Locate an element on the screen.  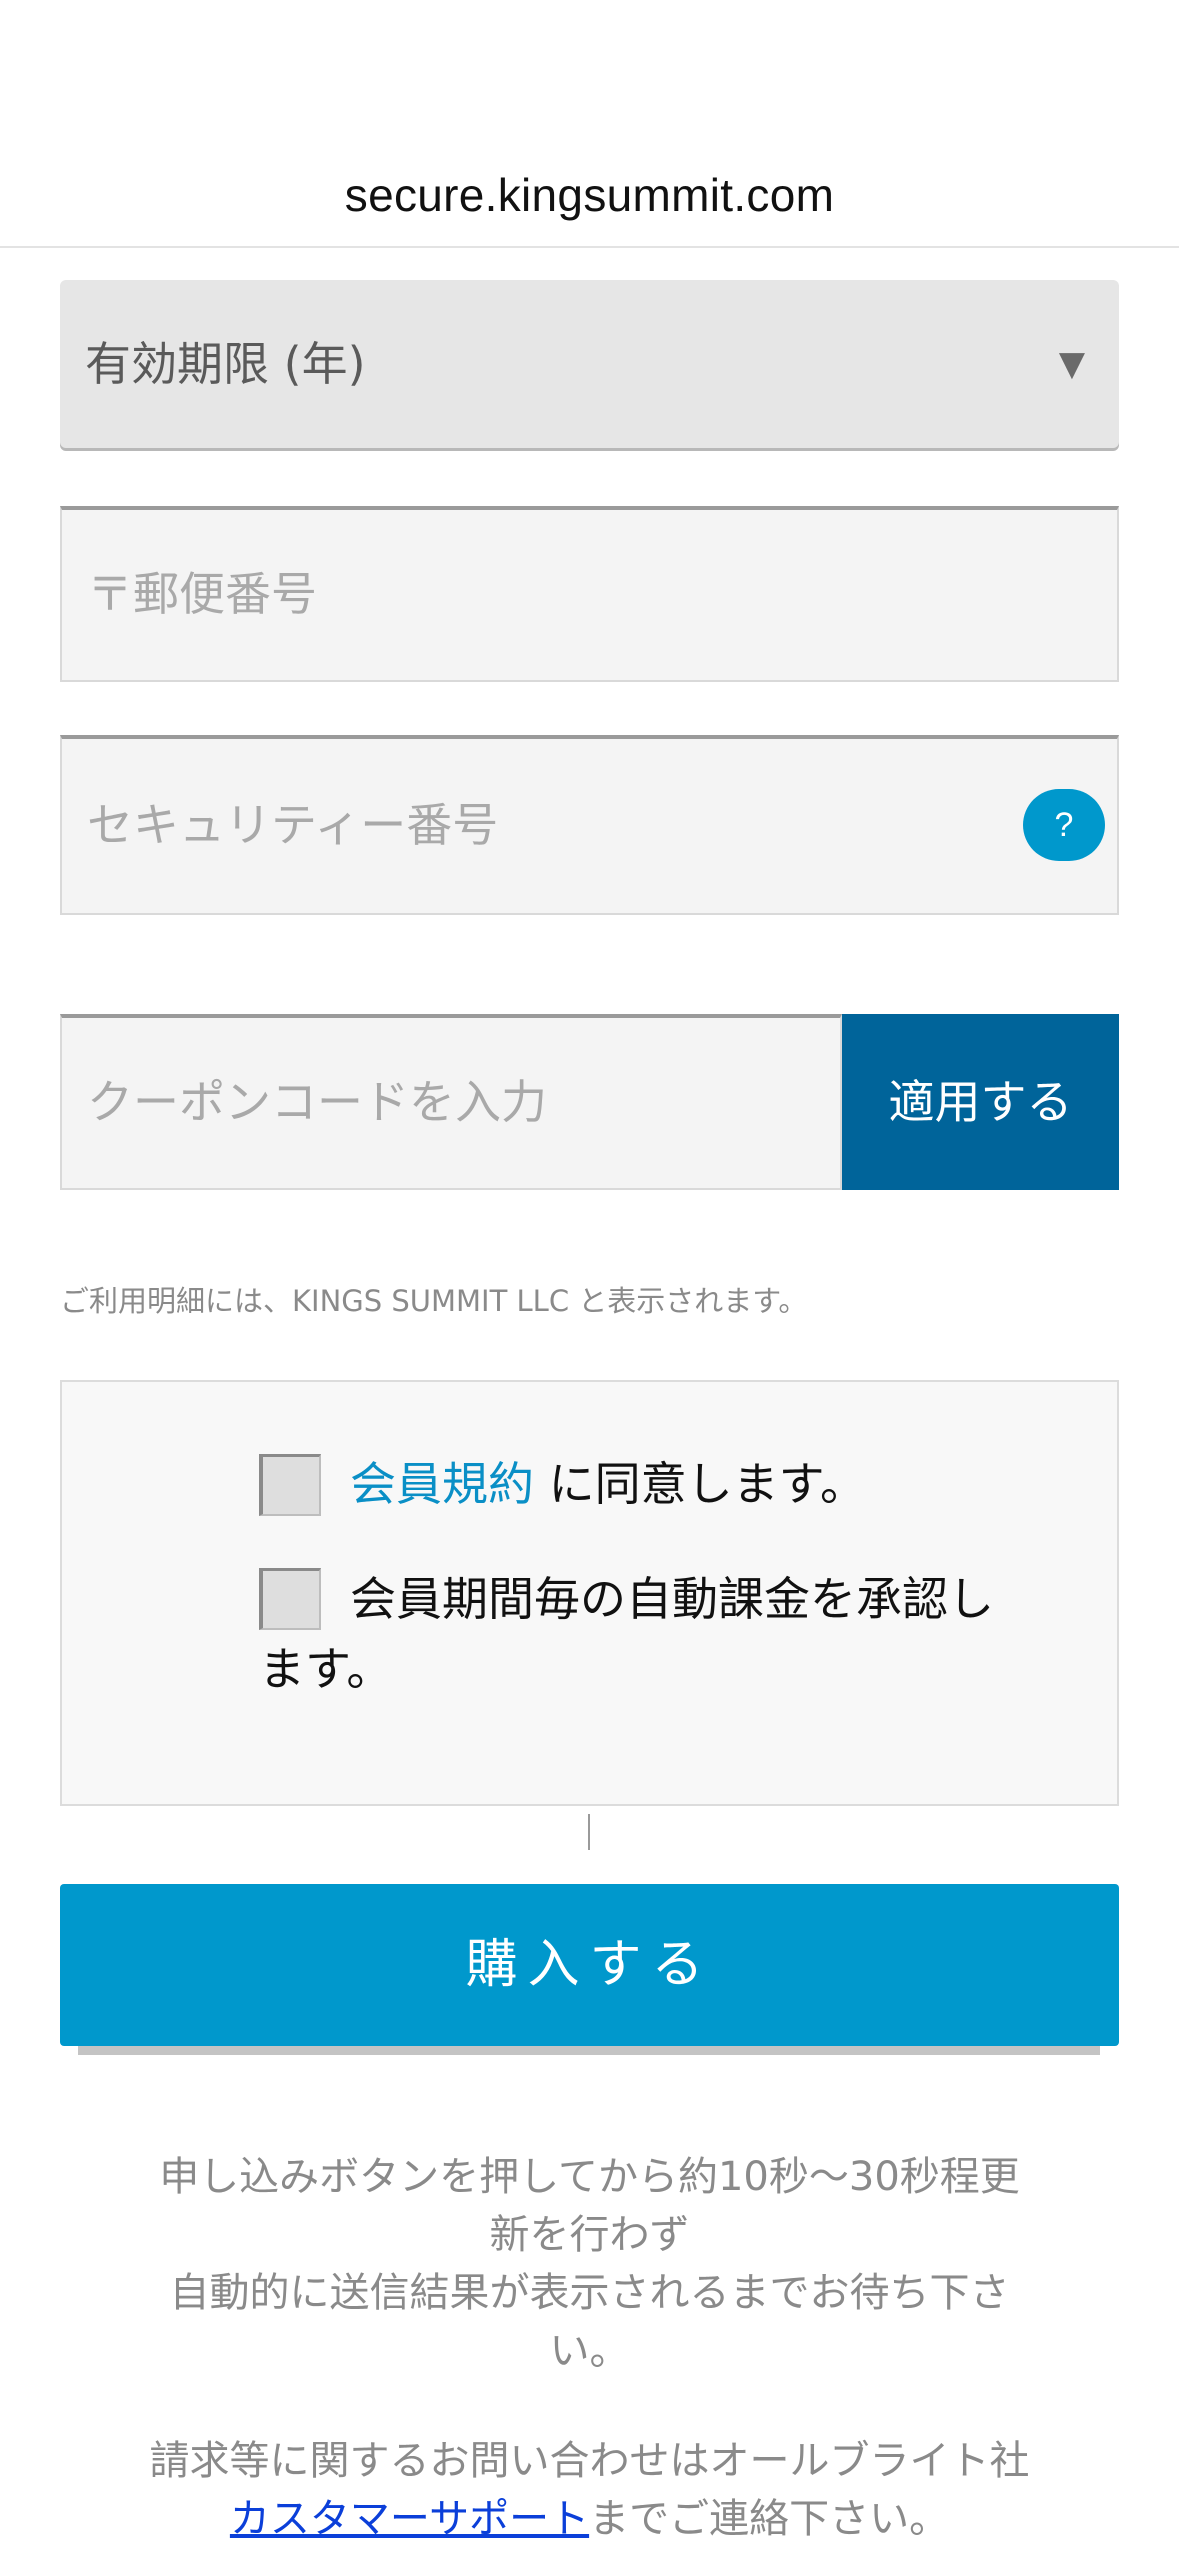
chevron-down-icon: ▼ is located at coordinates (1071, 364).